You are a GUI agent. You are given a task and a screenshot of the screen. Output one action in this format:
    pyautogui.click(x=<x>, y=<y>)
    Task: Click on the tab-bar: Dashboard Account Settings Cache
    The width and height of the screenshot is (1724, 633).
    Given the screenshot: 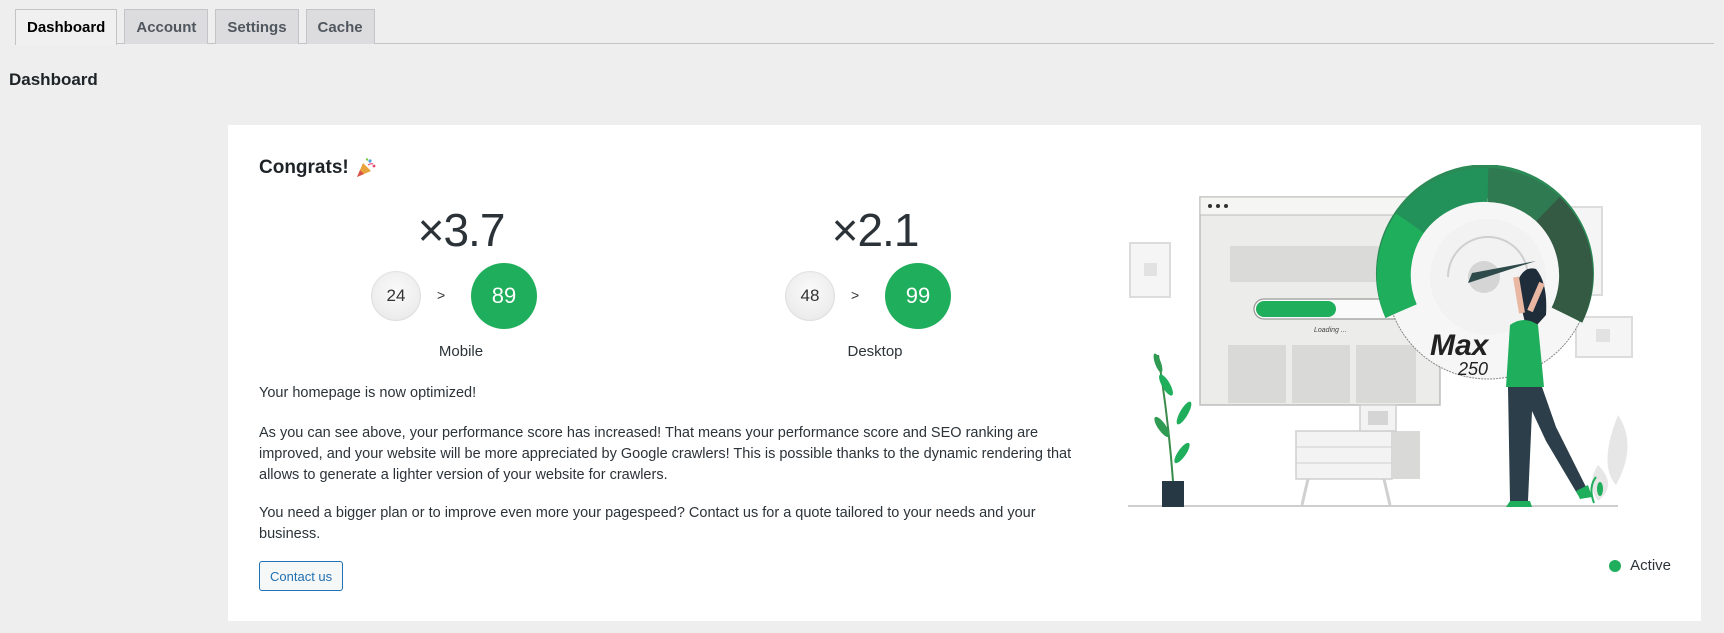 What is the action you would take?
    pyautogui.click(x=864, y=27)
    